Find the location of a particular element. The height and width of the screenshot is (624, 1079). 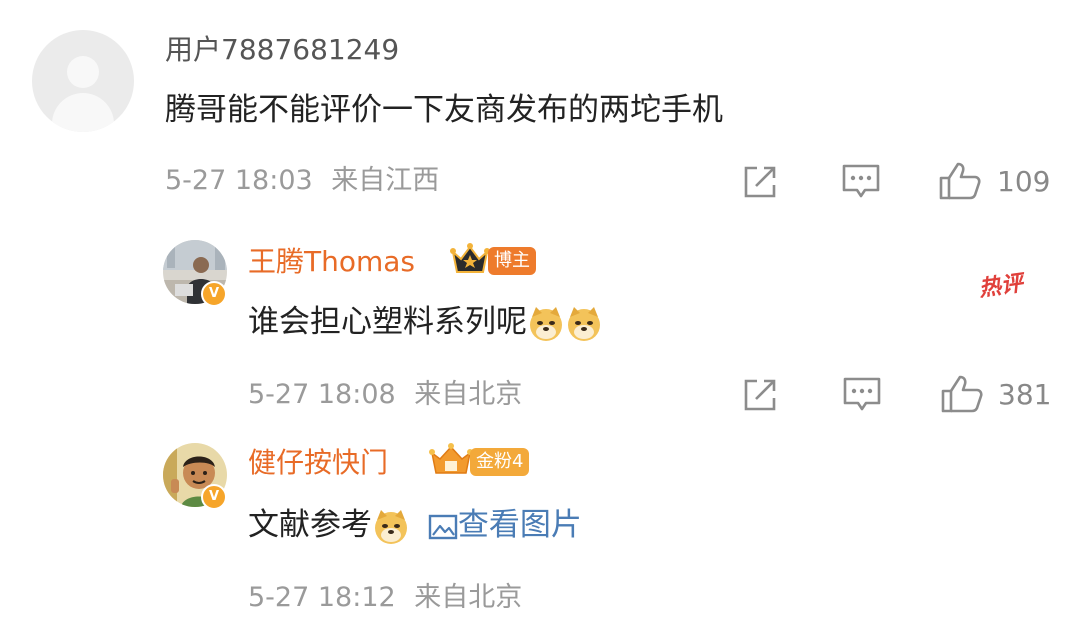

avatar-head-silhouette is located at coordinates (83, 72).